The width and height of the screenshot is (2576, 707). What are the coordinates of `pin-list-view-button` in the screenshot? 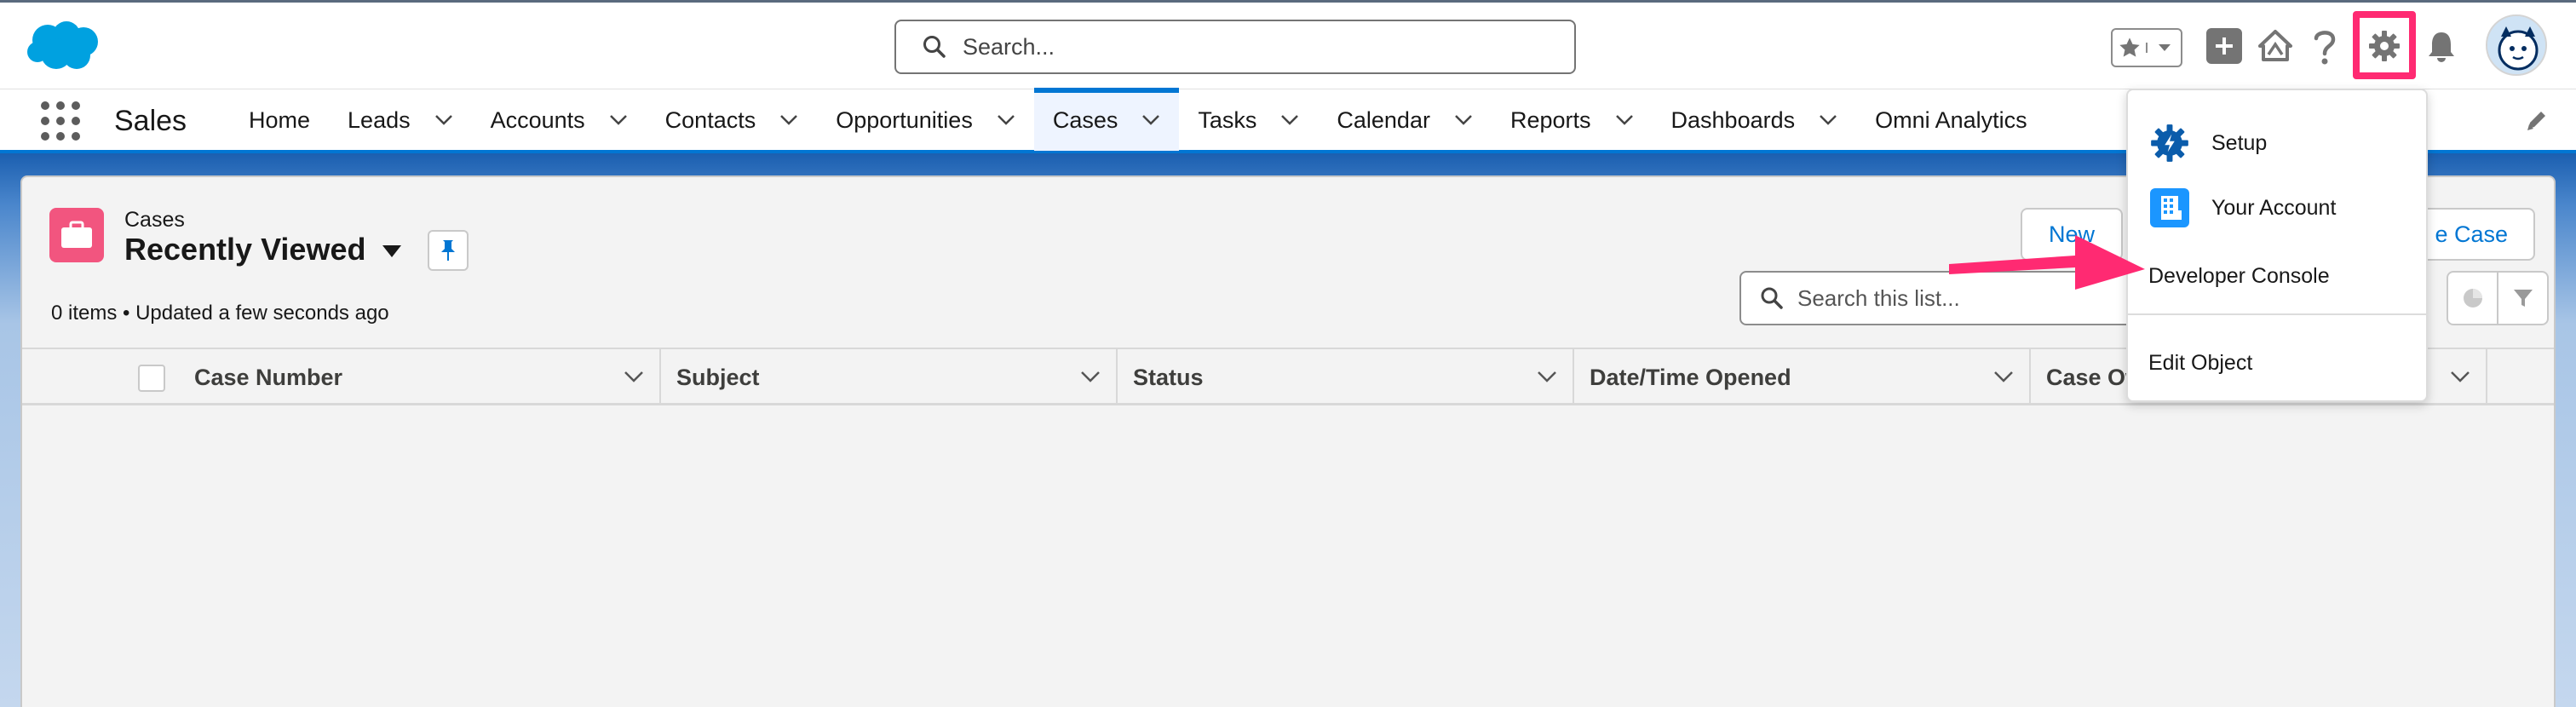 It's located at (448, 250).